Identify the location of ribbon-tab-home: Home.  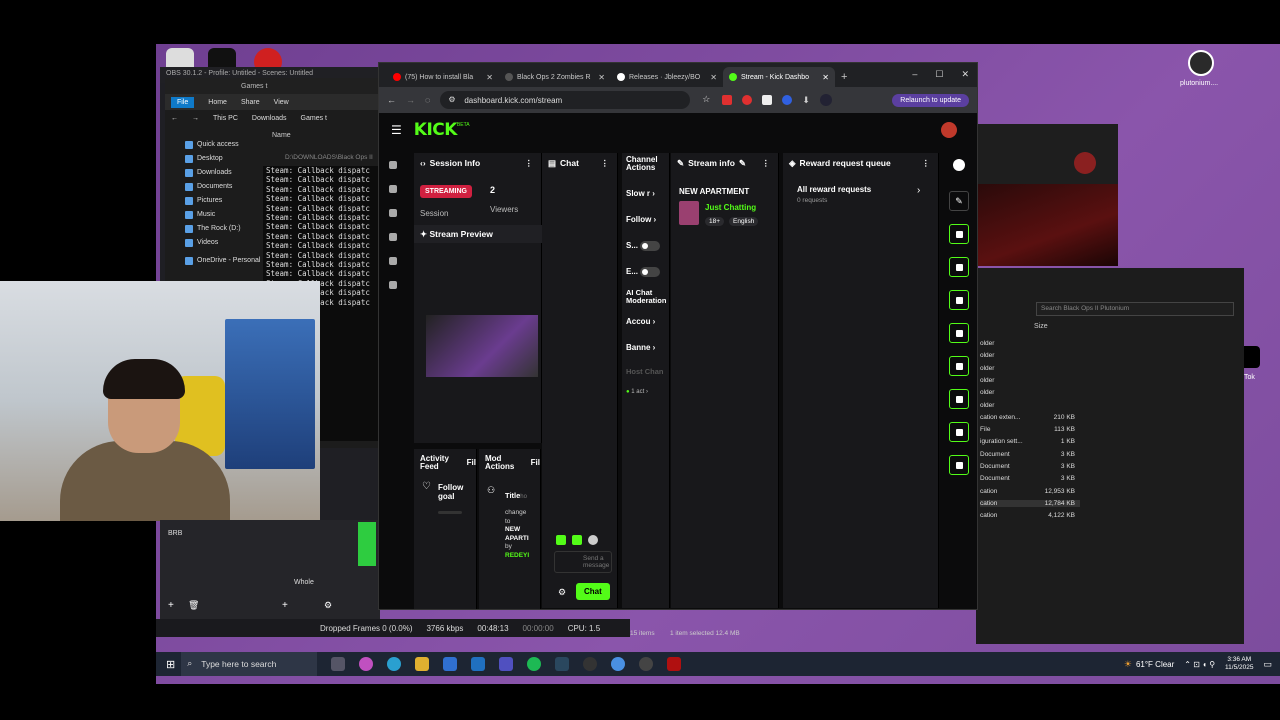
(217, 102).